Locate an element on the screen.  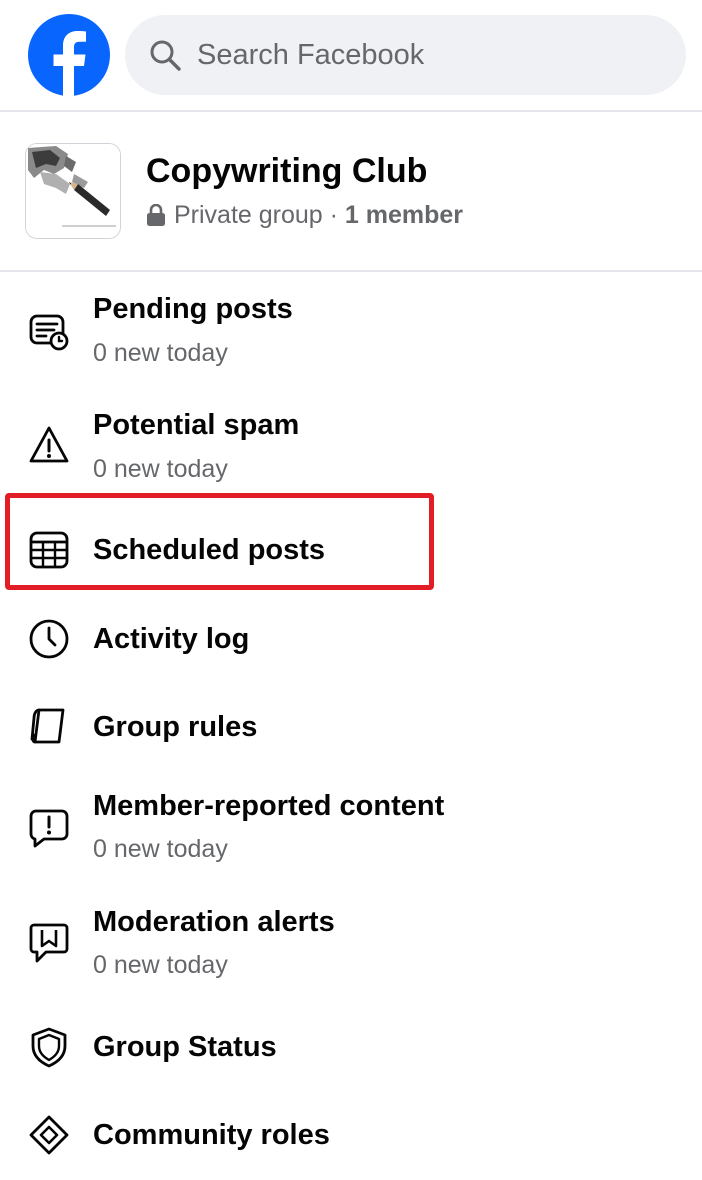
menu-item-moderation-alerts: Moderation alerts 0 new today is located at coordinates (351, 944).